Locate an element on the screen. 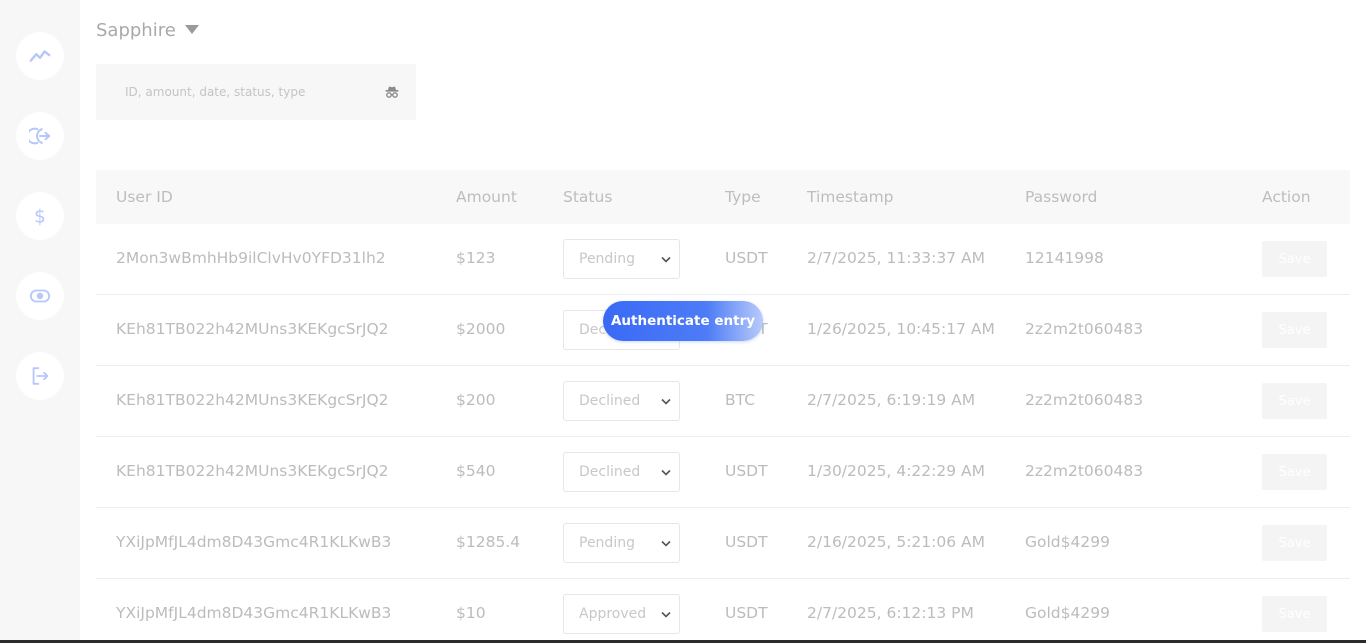  dollar-icon: $ is located at coordinates (40, 216).